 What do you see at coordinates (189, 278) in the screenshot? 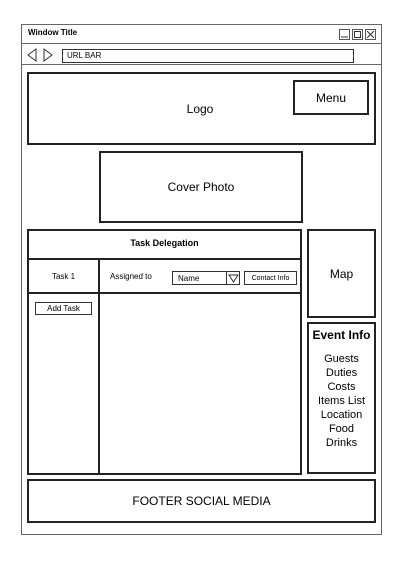
I see `assignee-selected-value: Name` at bounding box center [189, 278].